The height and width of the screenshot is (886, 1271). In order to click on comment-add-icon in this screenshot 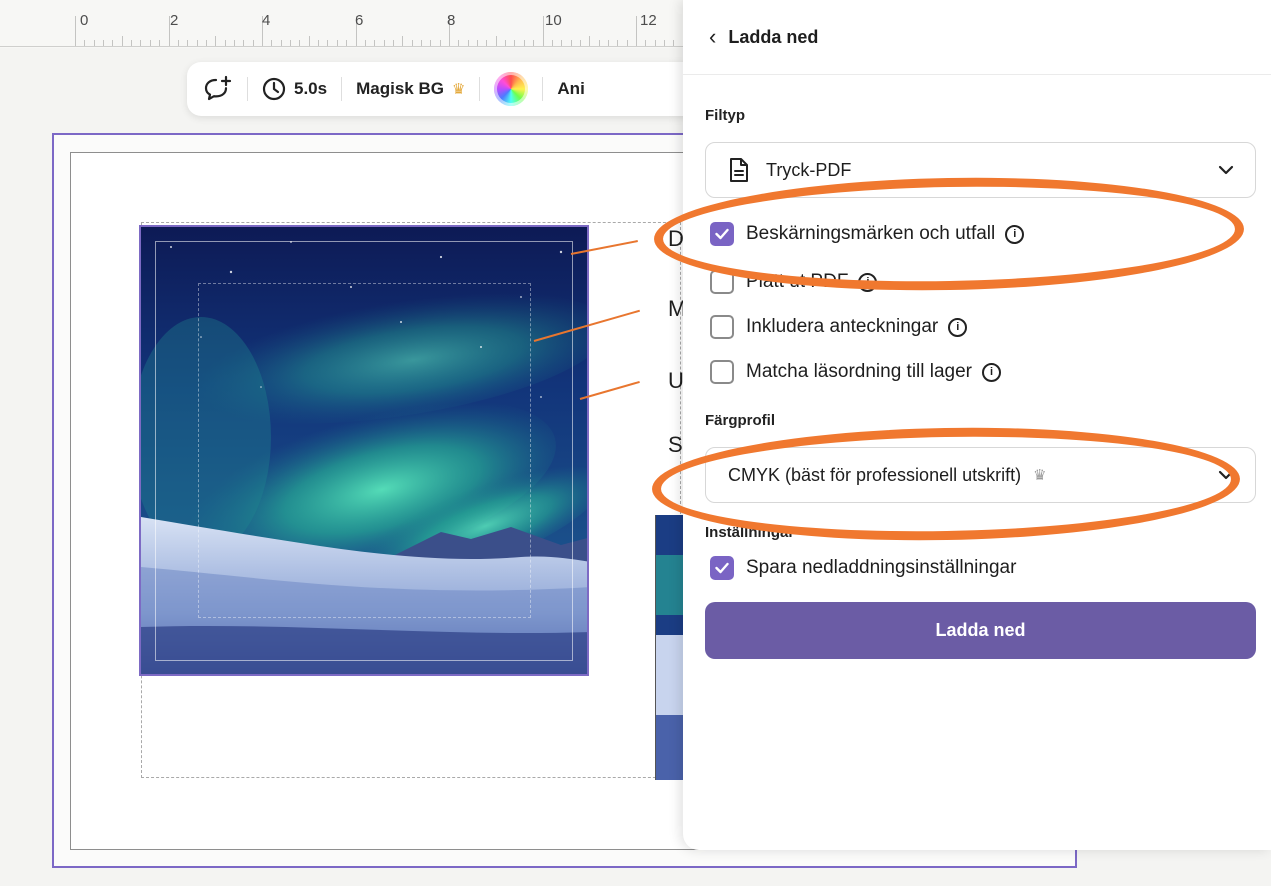, I will do `click(218, 88)`.